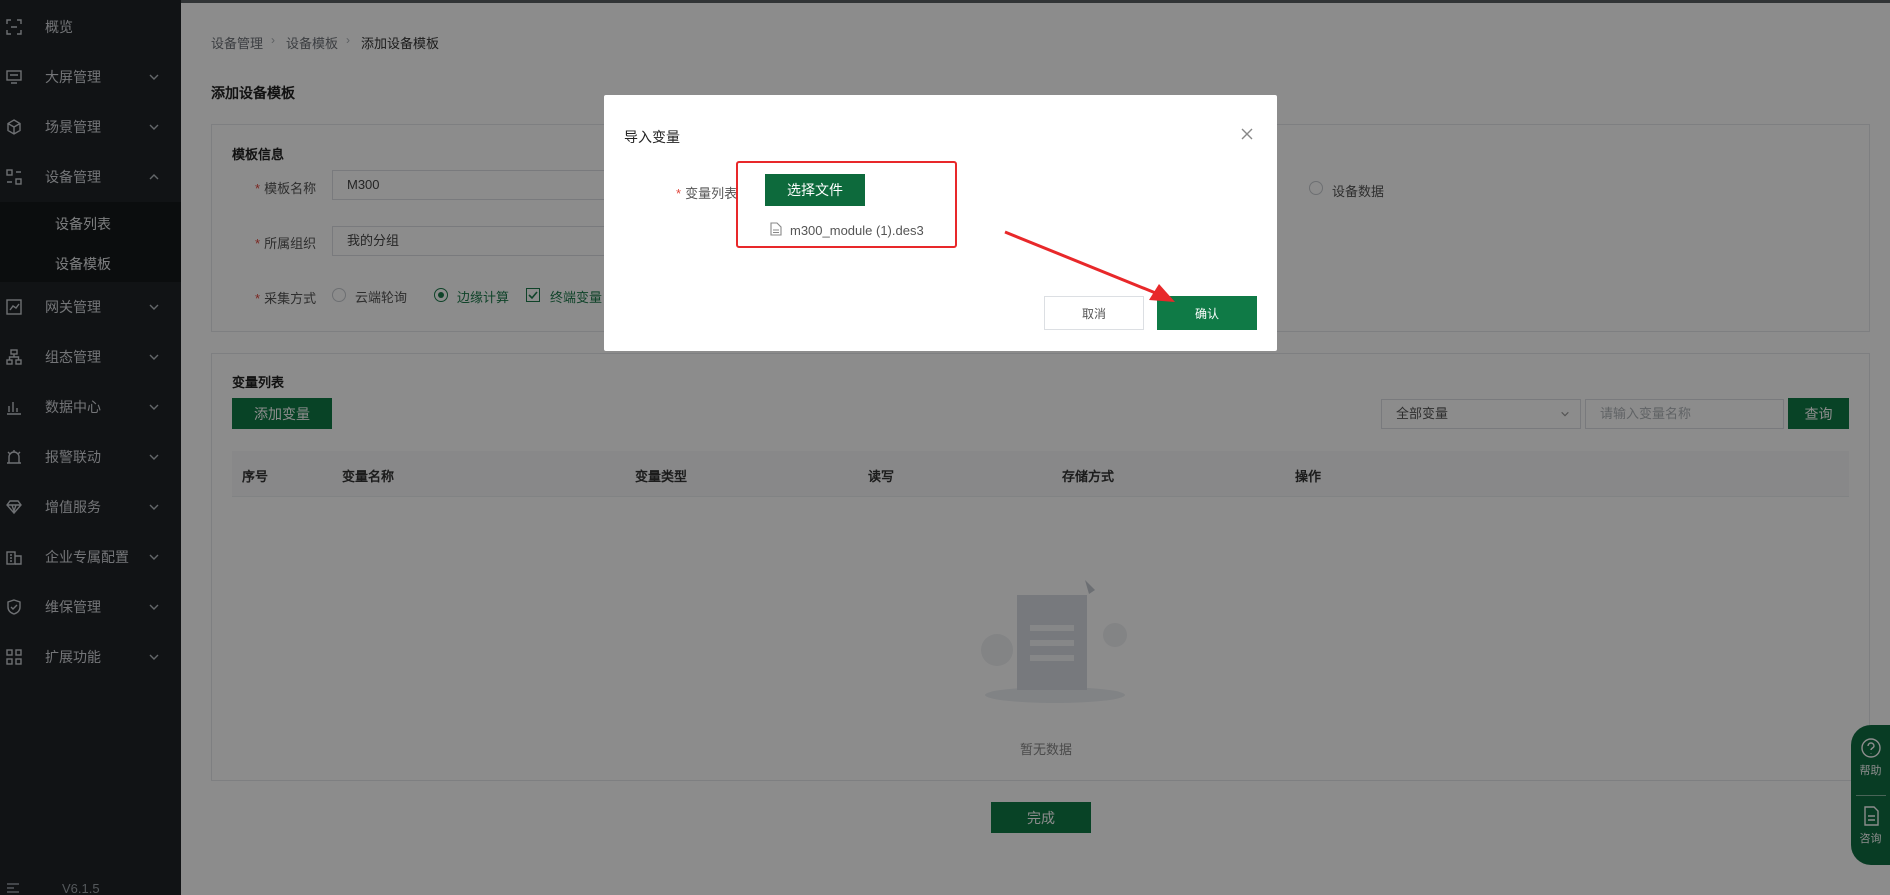  I want to click on file-icon, so click(776, 229).